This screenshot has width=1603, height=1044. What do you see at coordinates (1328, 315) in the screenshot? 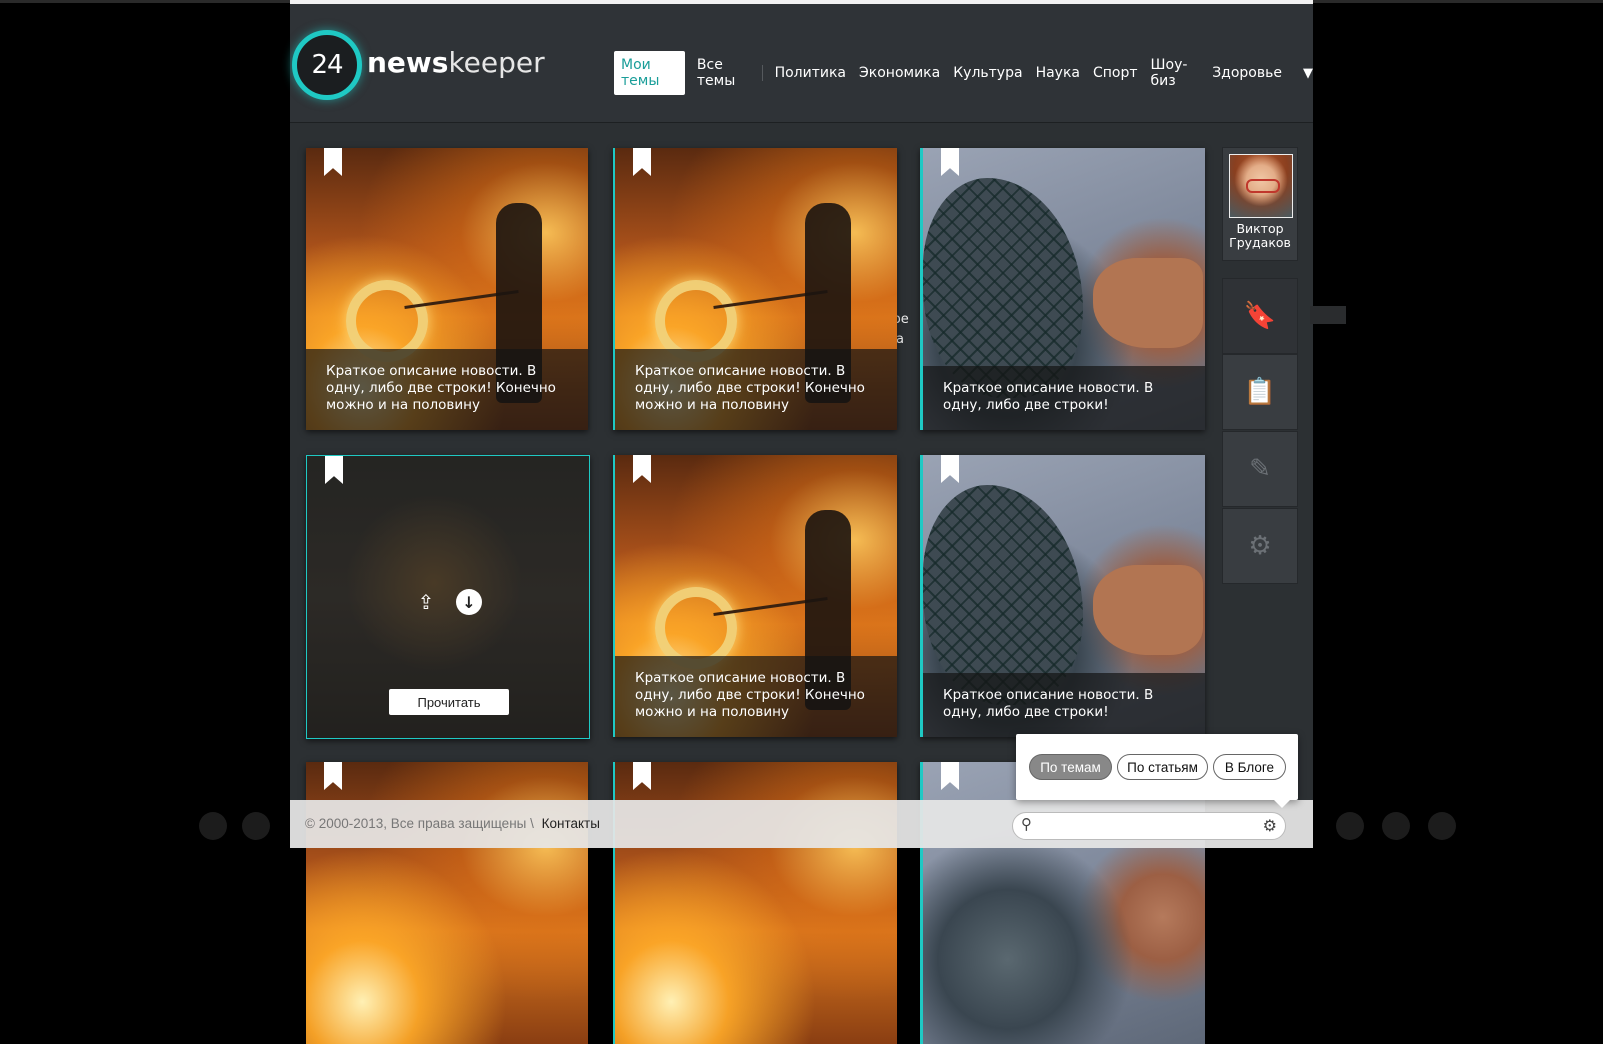
I see `sidebar-tooltip` at bounding box center [1328, 315].